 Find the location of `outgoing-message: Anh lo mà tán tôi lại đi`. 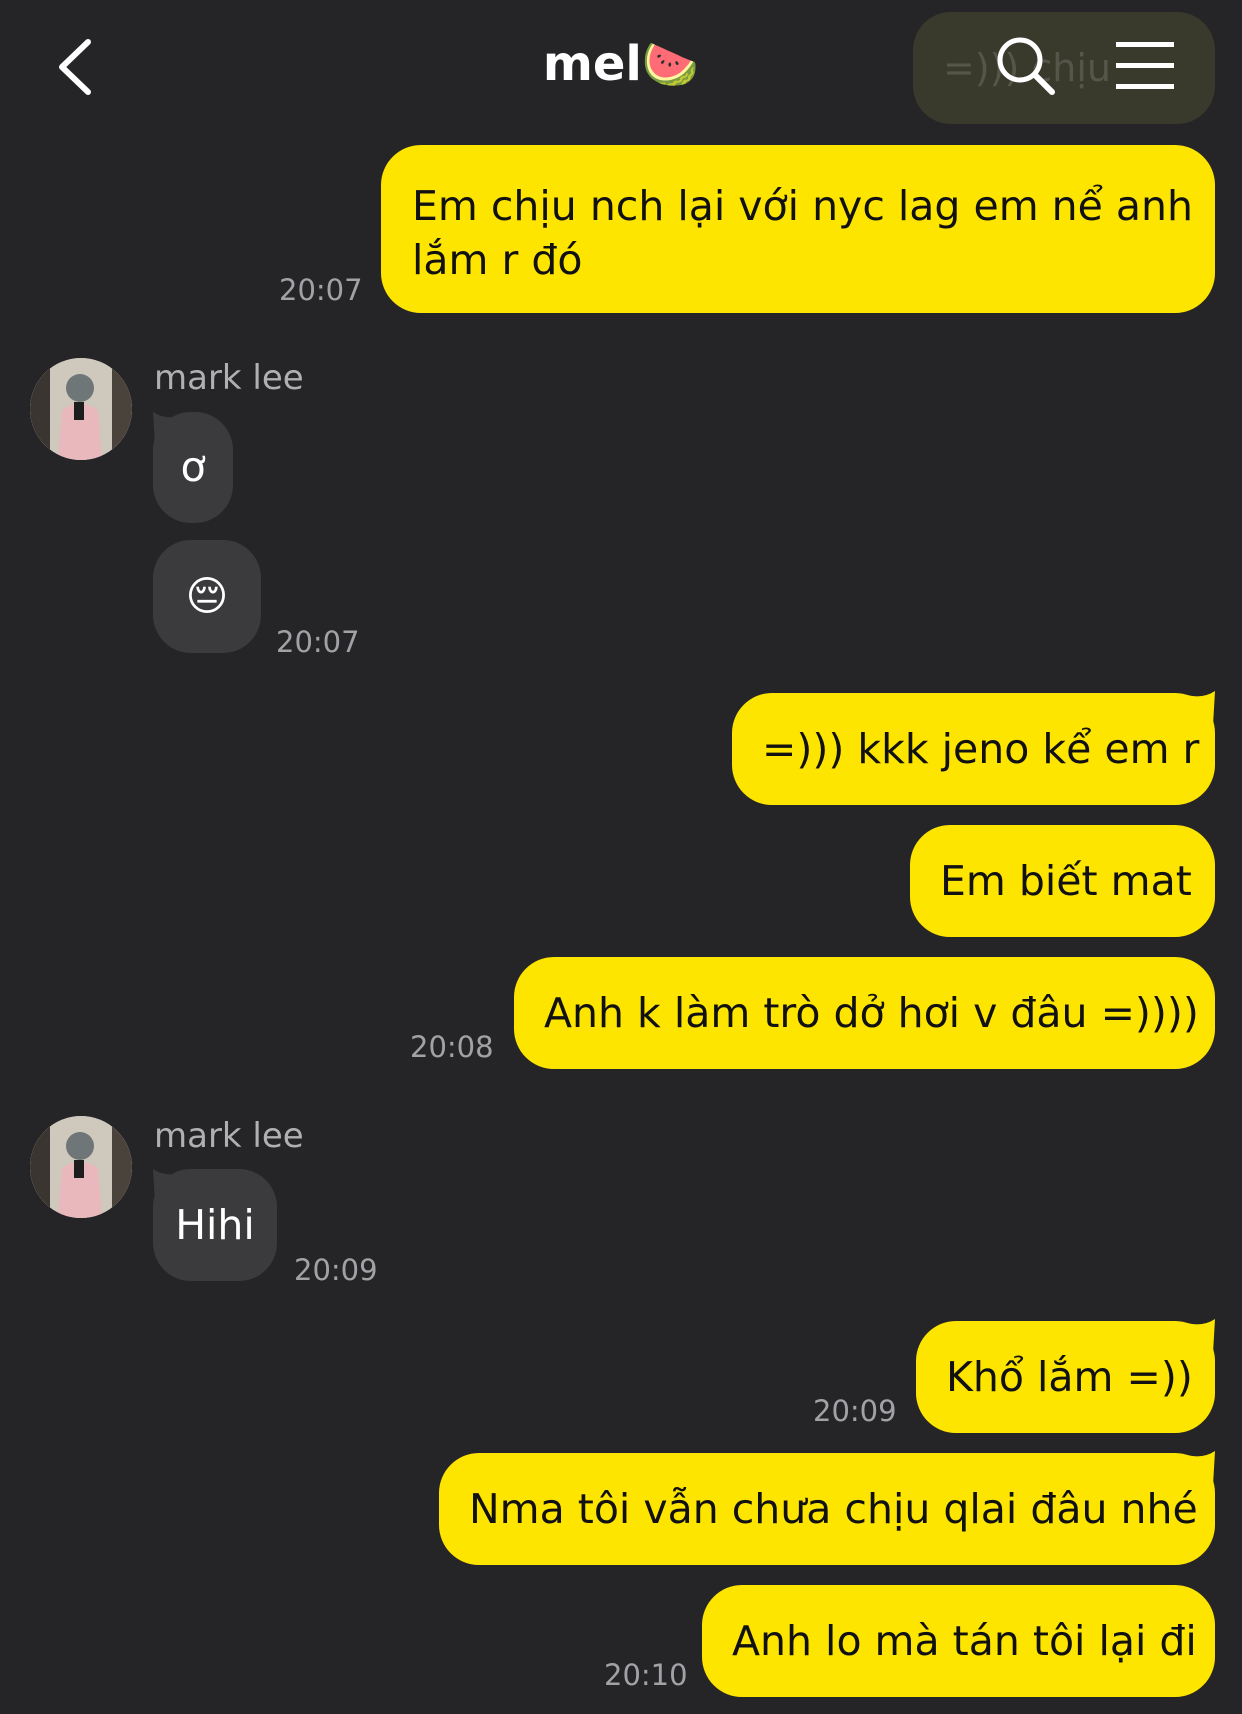

outgoing-message: Anh lo mà tán tôi lại đi is located at coordinates (958, 1641).